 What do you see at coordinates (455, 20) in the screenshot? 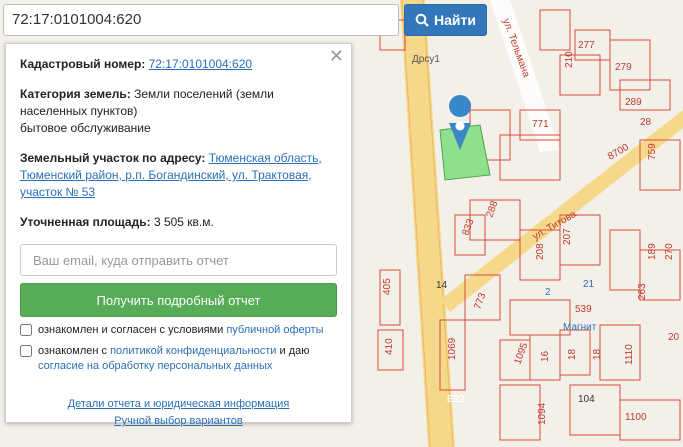
I see `search-button-label: Найти` at bounding box center [455, 20].